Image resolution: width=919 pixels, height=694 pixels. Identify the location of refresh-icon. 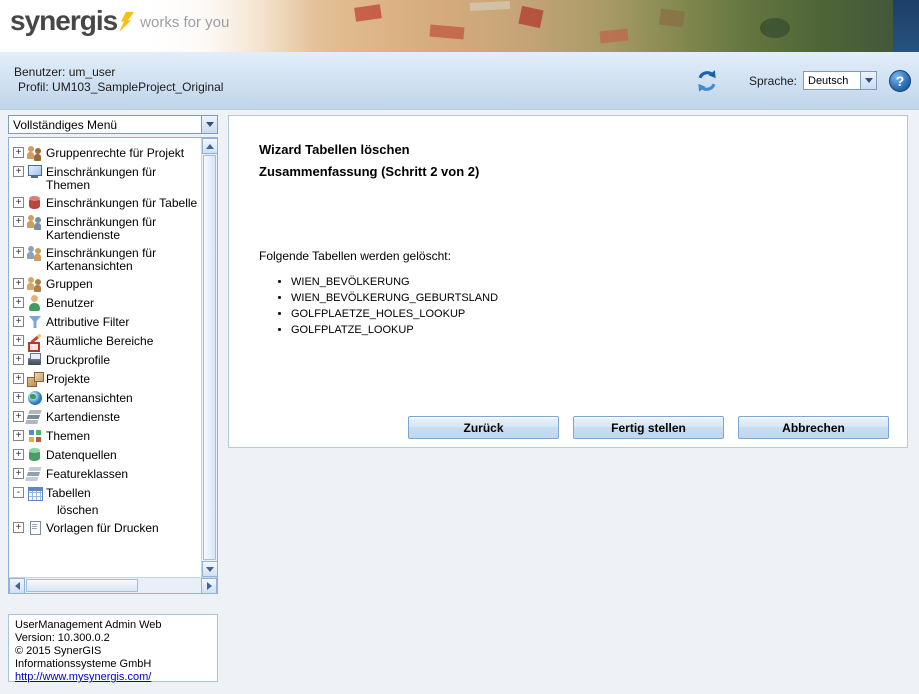
(707, 81).